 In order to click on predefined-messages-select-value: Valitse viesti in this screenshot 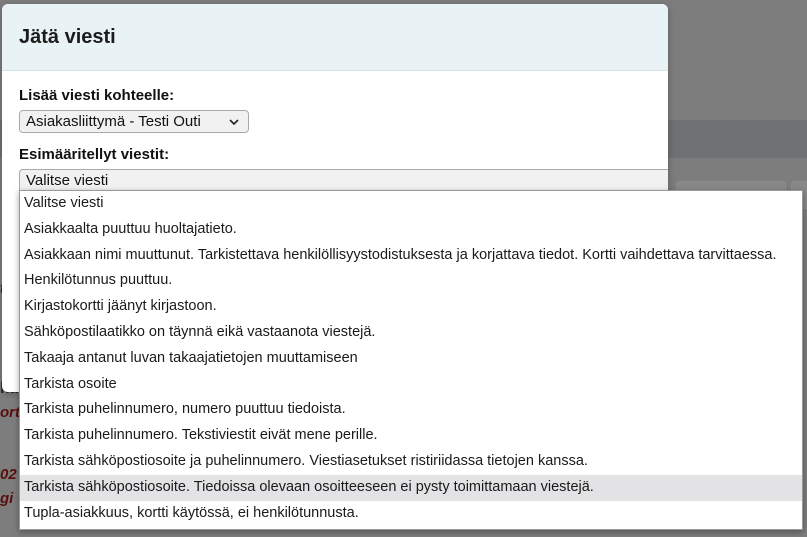, I will do `click(67, 180)`.